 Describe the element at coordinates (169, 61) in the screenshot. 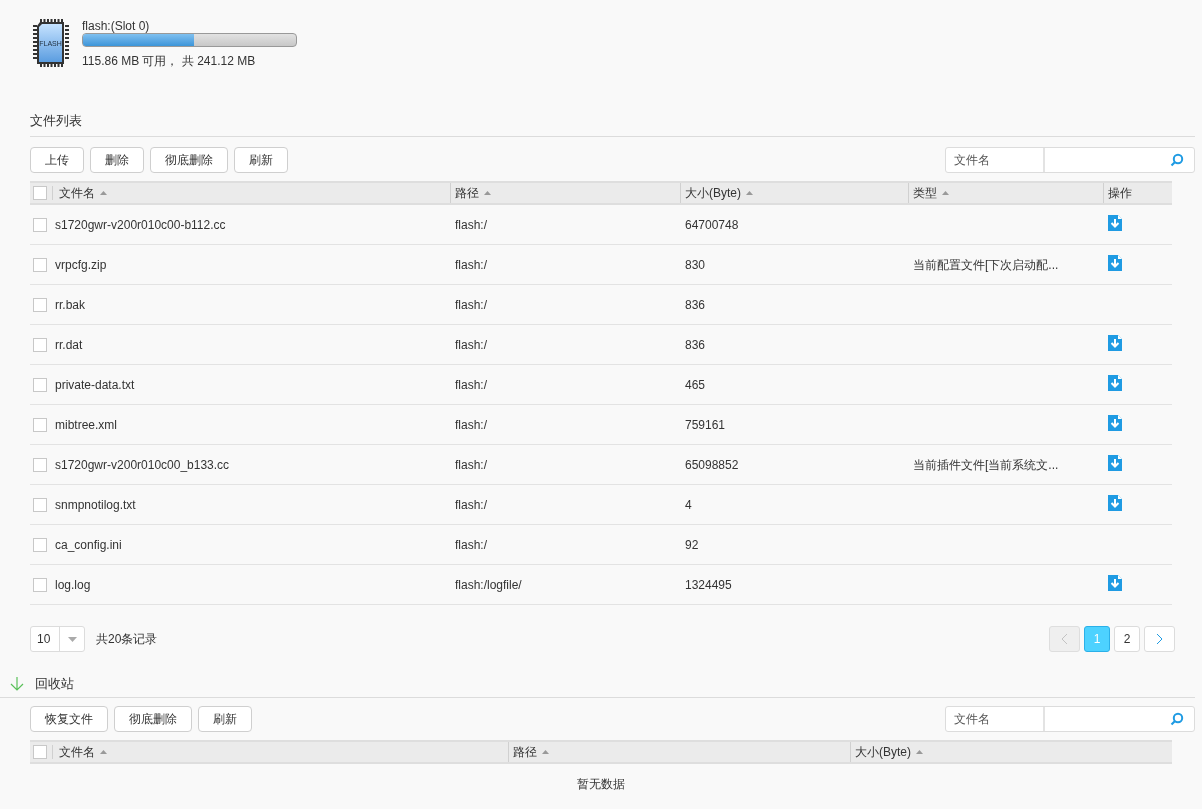

I see `storage-summary: 115.86 MB 可用， 共 241.12 MB` at that location.